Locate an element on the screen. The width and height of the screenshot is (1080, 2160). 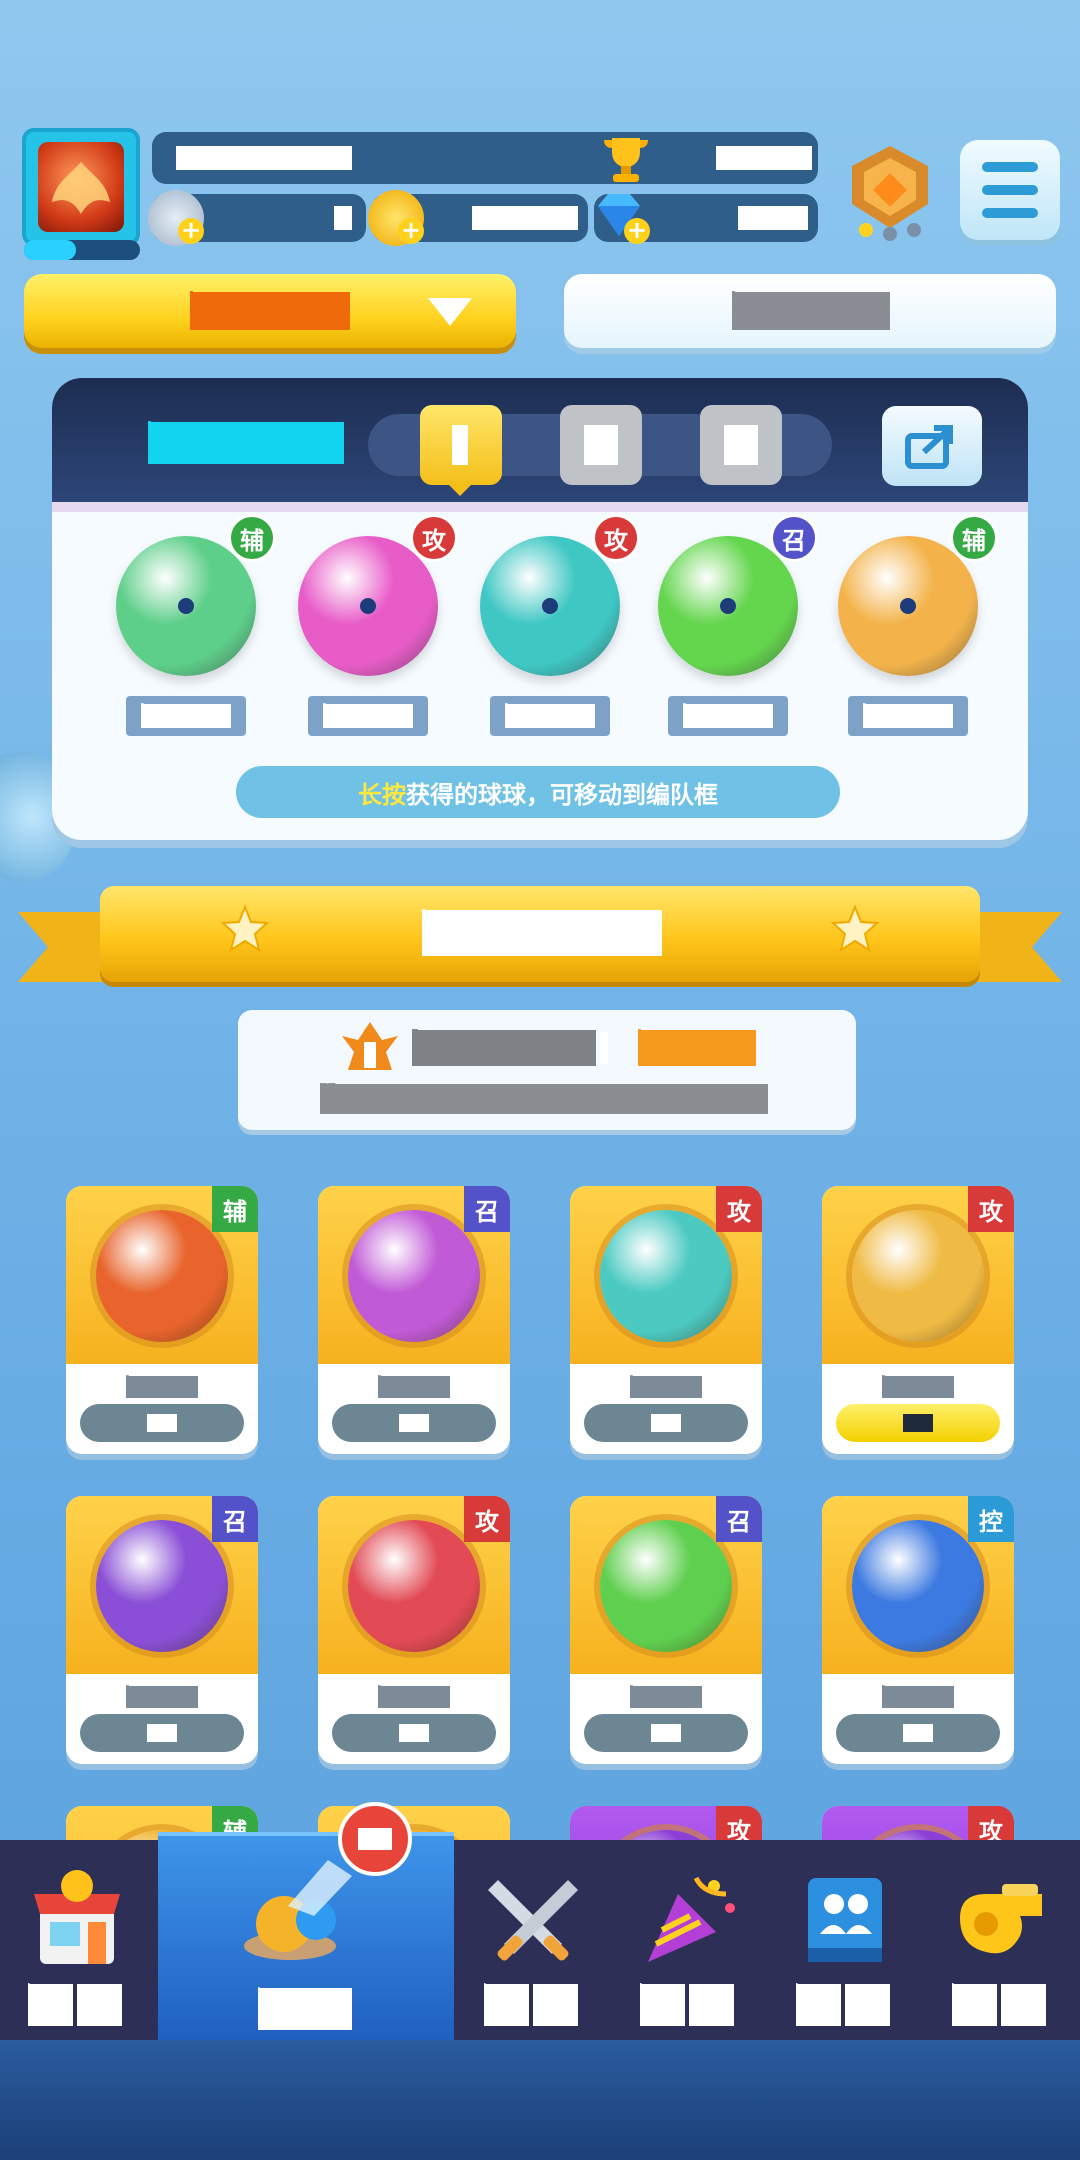
nav-item-party: ██ is located at coordinates (689, 1940).